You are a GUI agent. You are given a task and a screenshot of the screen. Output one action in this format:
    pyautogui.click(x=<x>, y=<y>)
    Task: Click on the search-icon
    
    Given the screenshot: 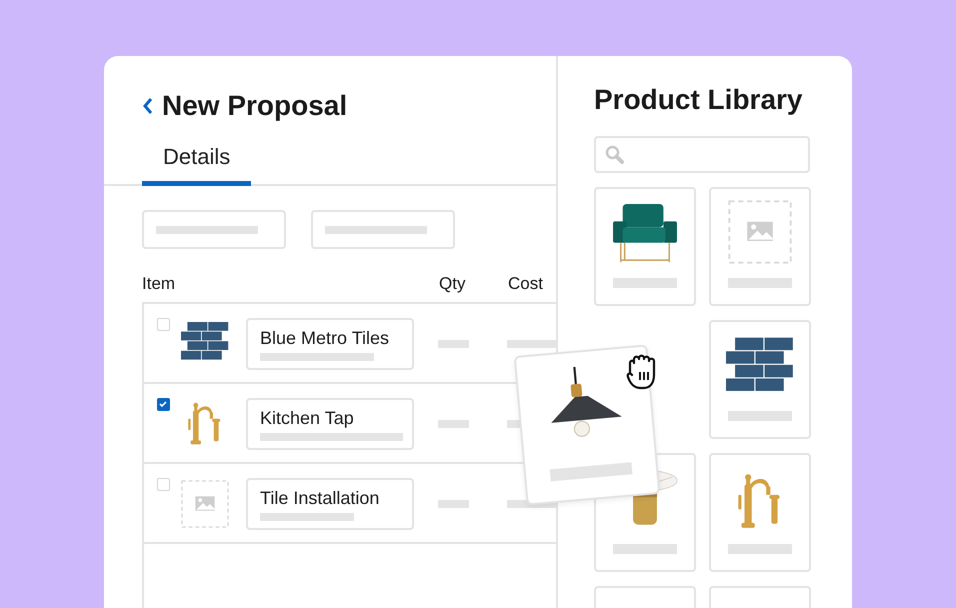 What is the action you would take?
    pyautogui.click(x=615, y=154)
    